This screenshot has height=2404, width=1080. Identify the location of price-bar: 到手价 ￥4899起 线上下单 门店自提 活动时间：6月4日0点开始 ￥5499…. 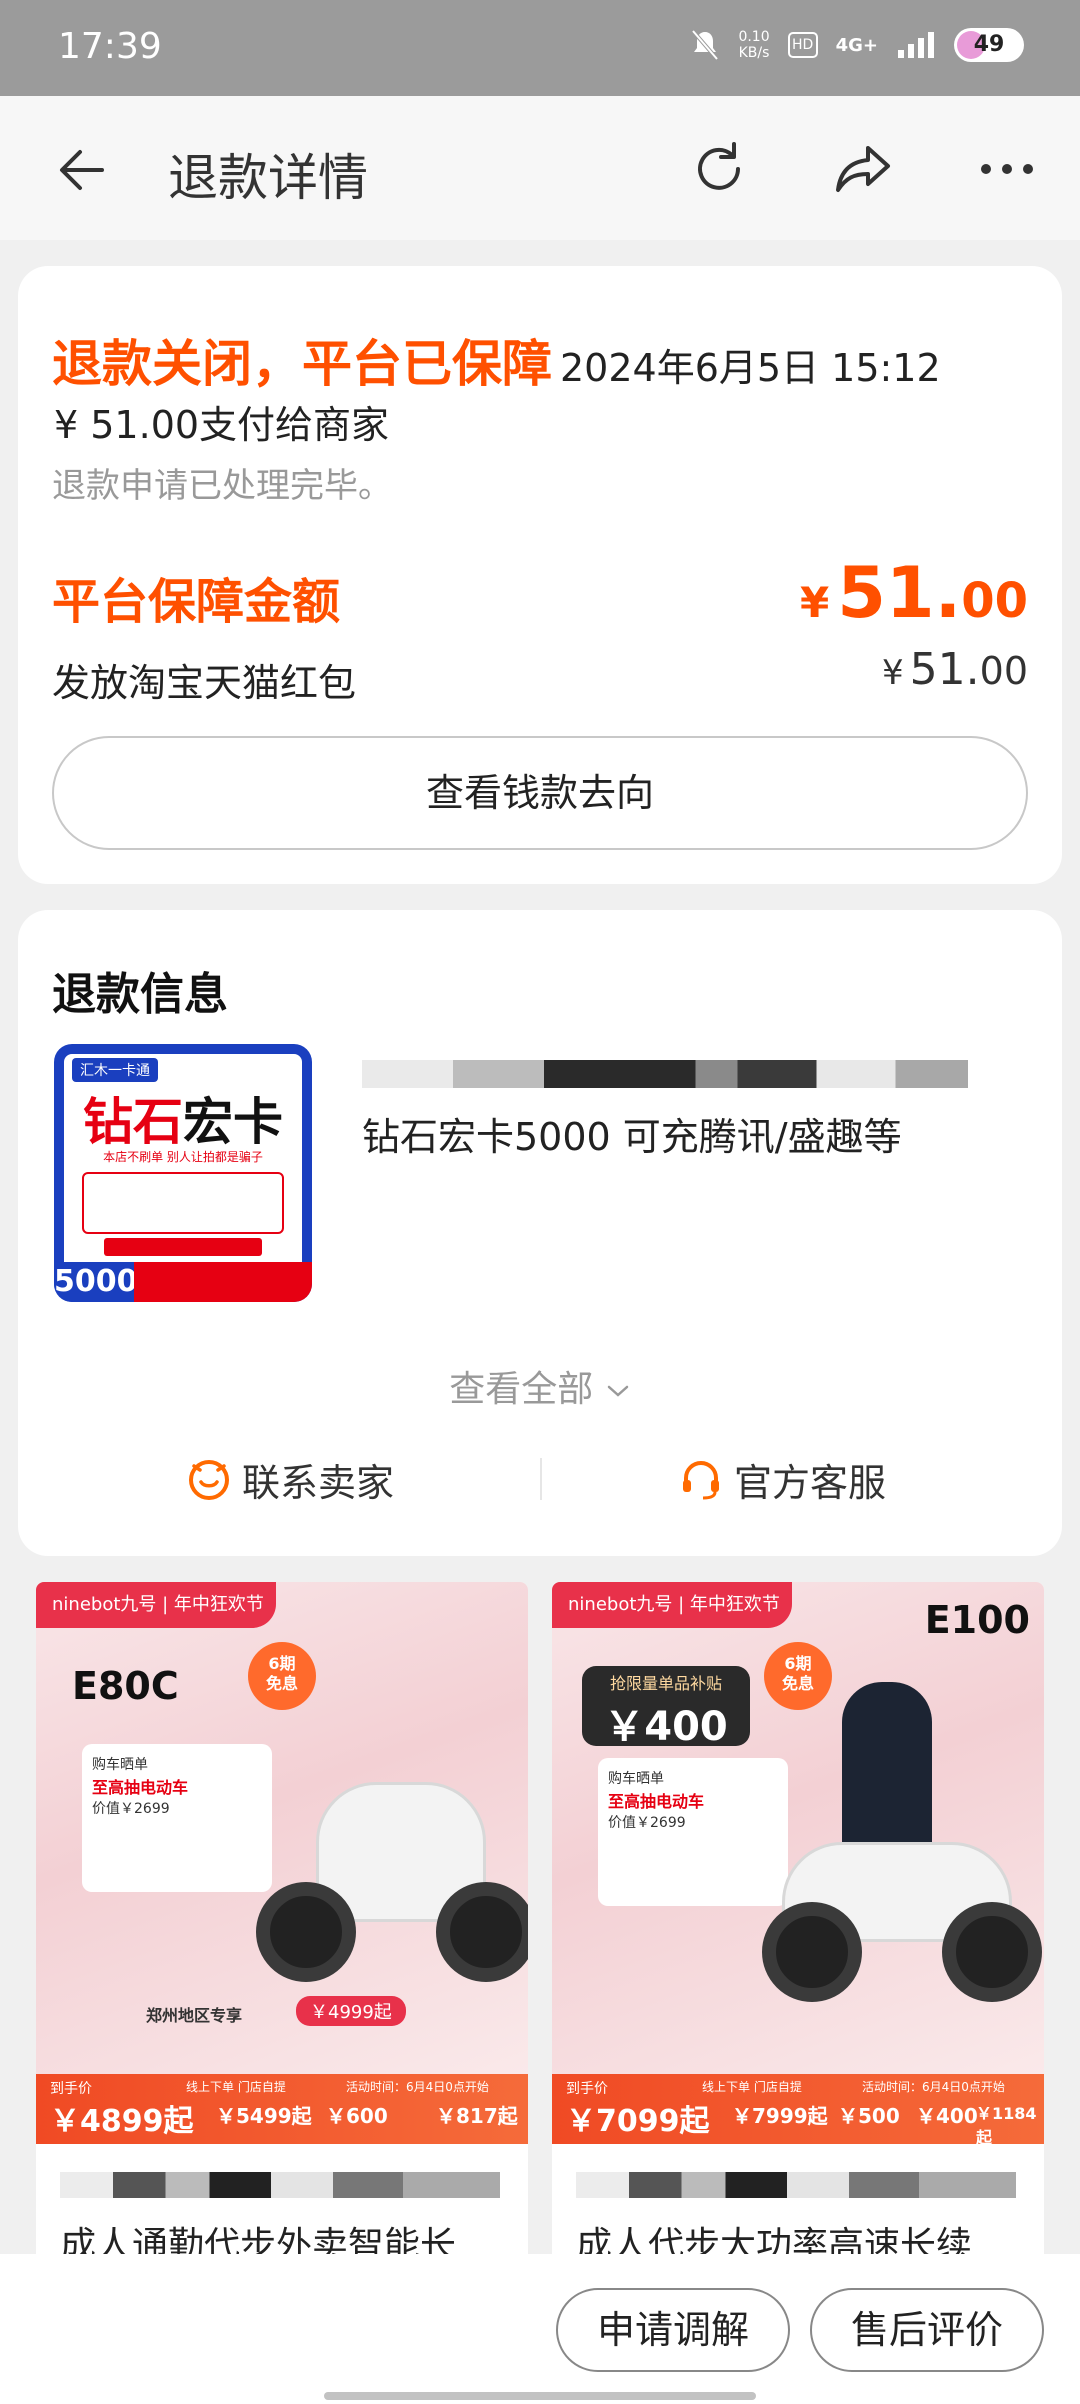
(282, 2109).